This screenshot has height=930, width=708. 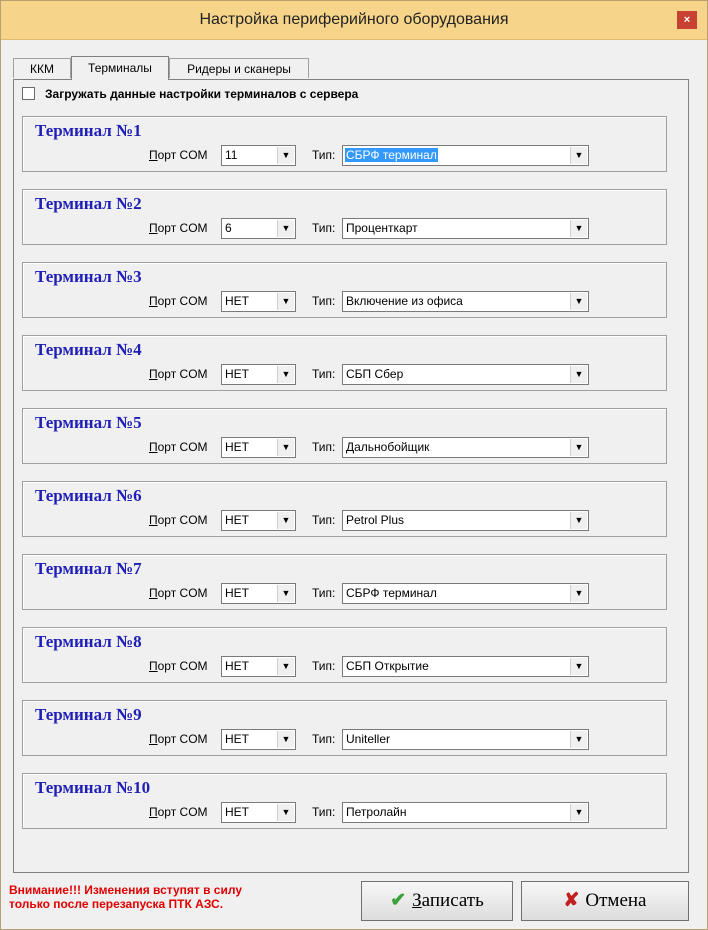 I want to click on terminal-title: Терминал №8, so click(x=88, y=641).